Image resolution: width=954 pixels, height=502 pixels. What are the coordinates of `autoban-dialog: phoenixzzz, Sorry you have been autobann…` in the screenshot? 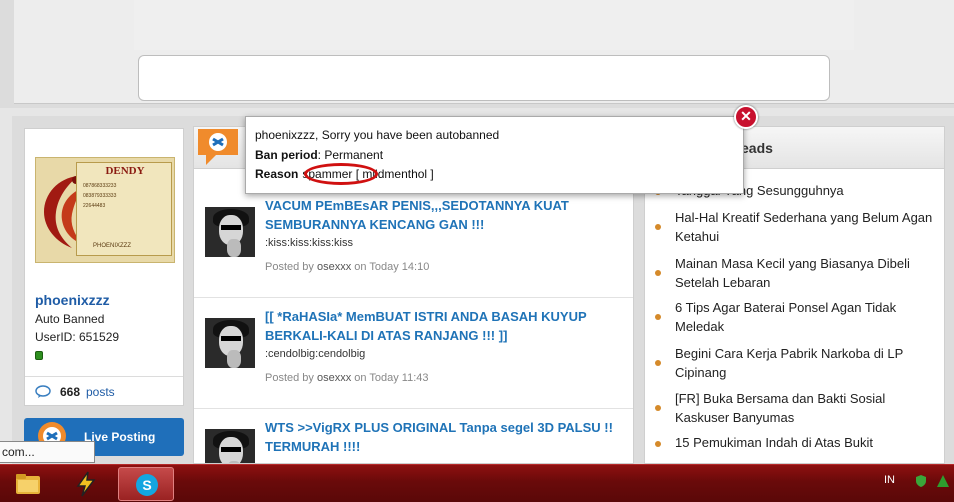 It's located at (501, 149).